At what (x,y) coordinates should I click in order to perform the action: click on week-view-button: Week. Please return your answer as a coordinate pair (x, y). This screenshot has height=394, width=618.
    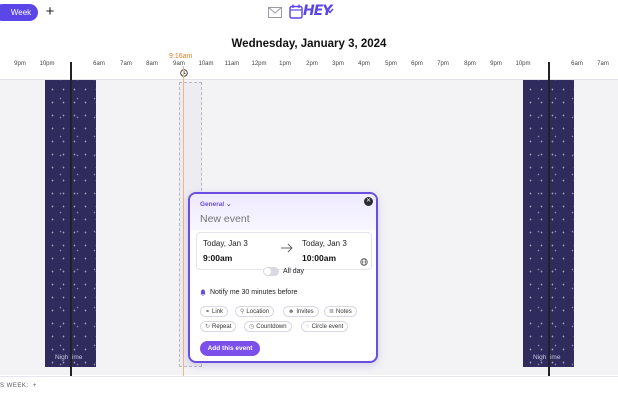
    Looking at the image, I should click on (19, 12).